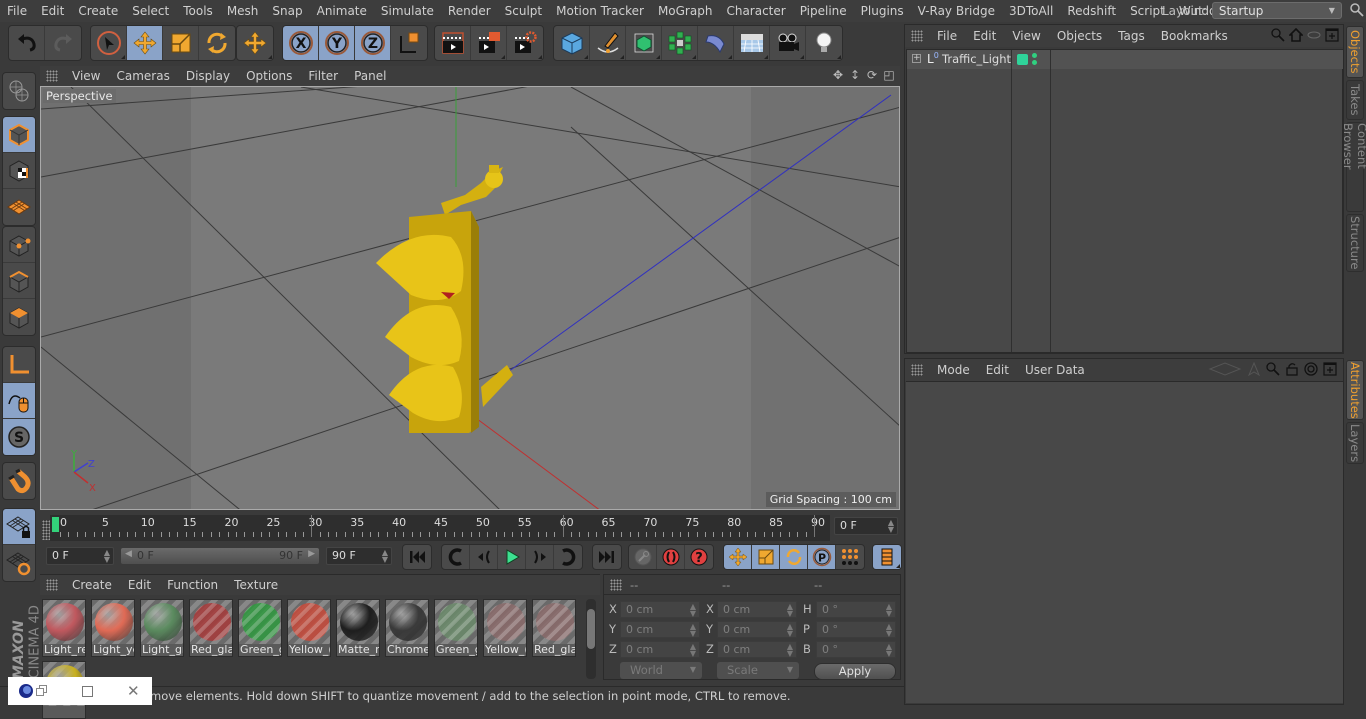 The width and height of the screenshot is (1366, 719). I want to click on tab-objects: Objects, so click(1355, 52).